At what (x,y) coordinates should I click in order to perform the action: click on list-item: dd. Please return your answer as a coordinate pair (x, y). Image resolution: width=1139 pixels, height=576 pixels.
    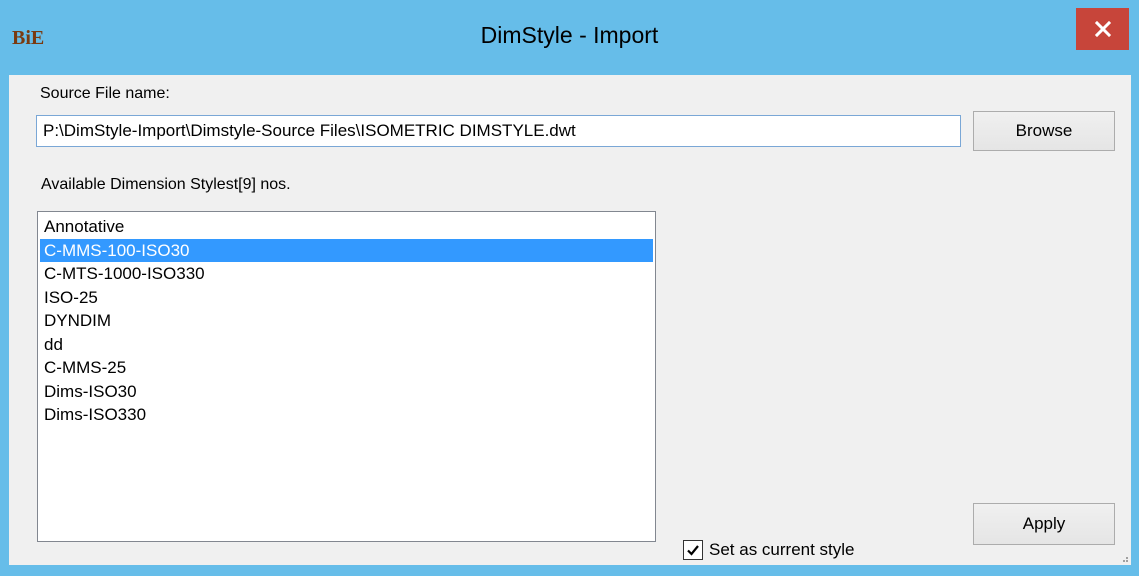
    Looking at the image, I should click on (346, 345).